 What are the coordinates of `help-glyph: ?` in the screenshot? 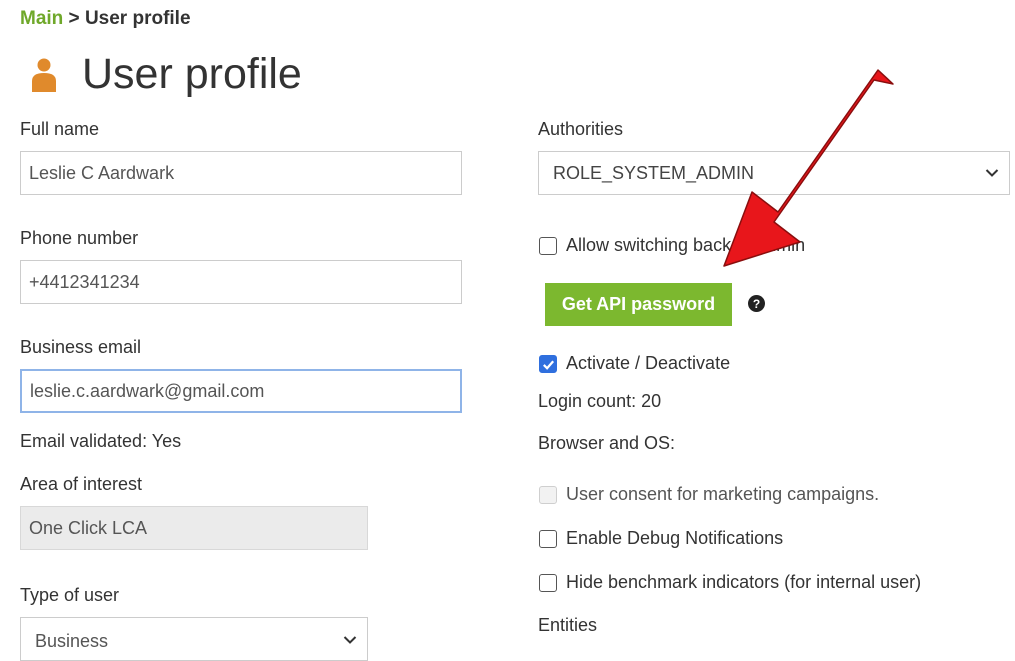 It's located at (756, 303).